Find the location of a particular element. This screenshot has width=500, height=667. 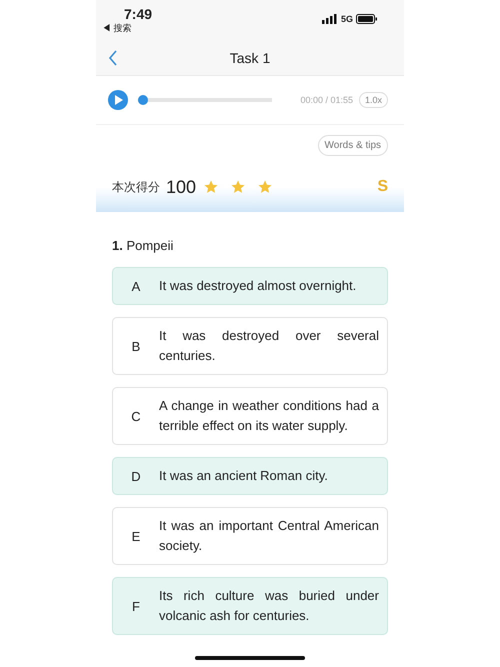

option-letter: A is located at coordinates (136, 286).